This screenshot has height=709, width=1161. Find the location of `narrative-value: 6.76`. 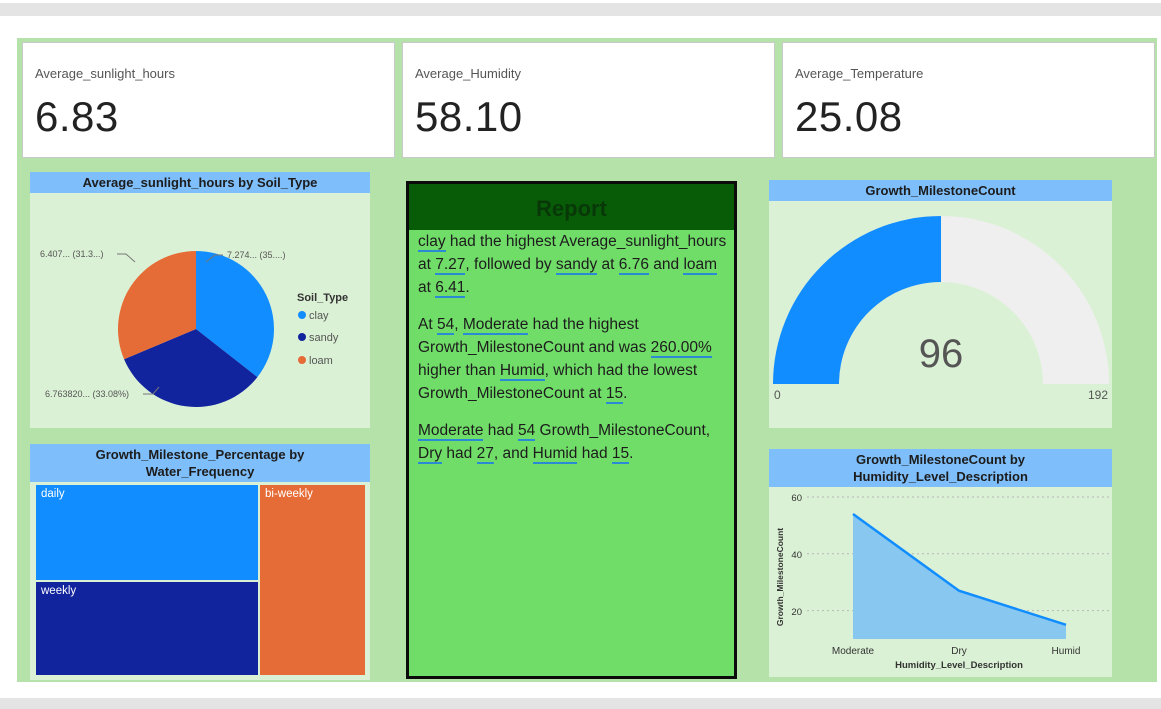

narrative-value: 6.76 is located at coordinates (633, 265).